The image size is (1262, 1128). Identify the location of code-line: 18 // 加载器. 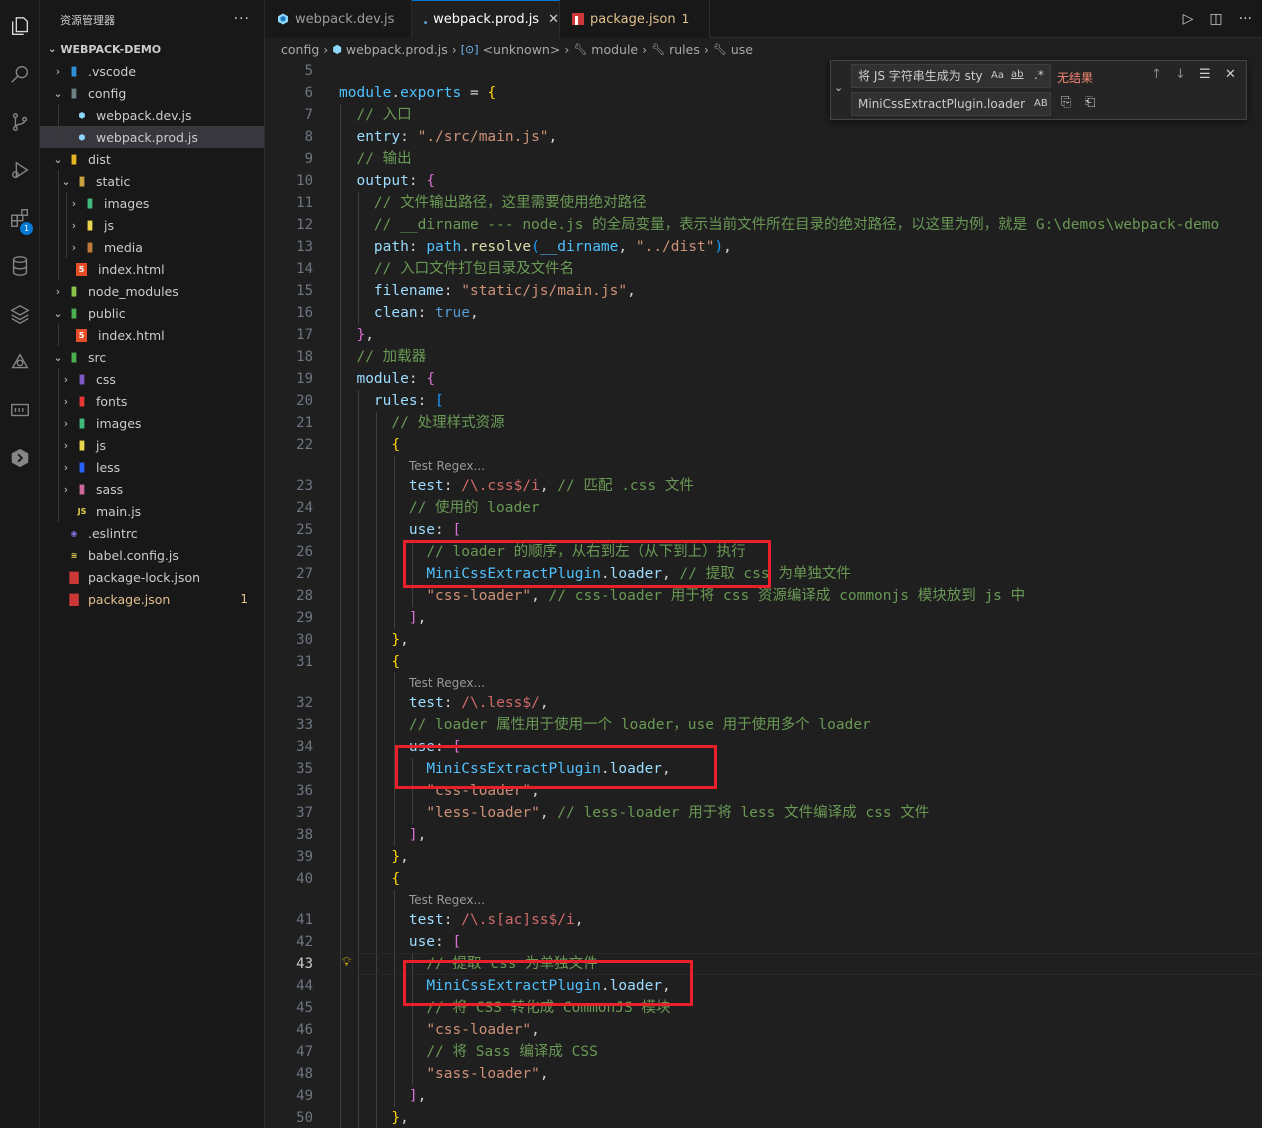
(763, 357).